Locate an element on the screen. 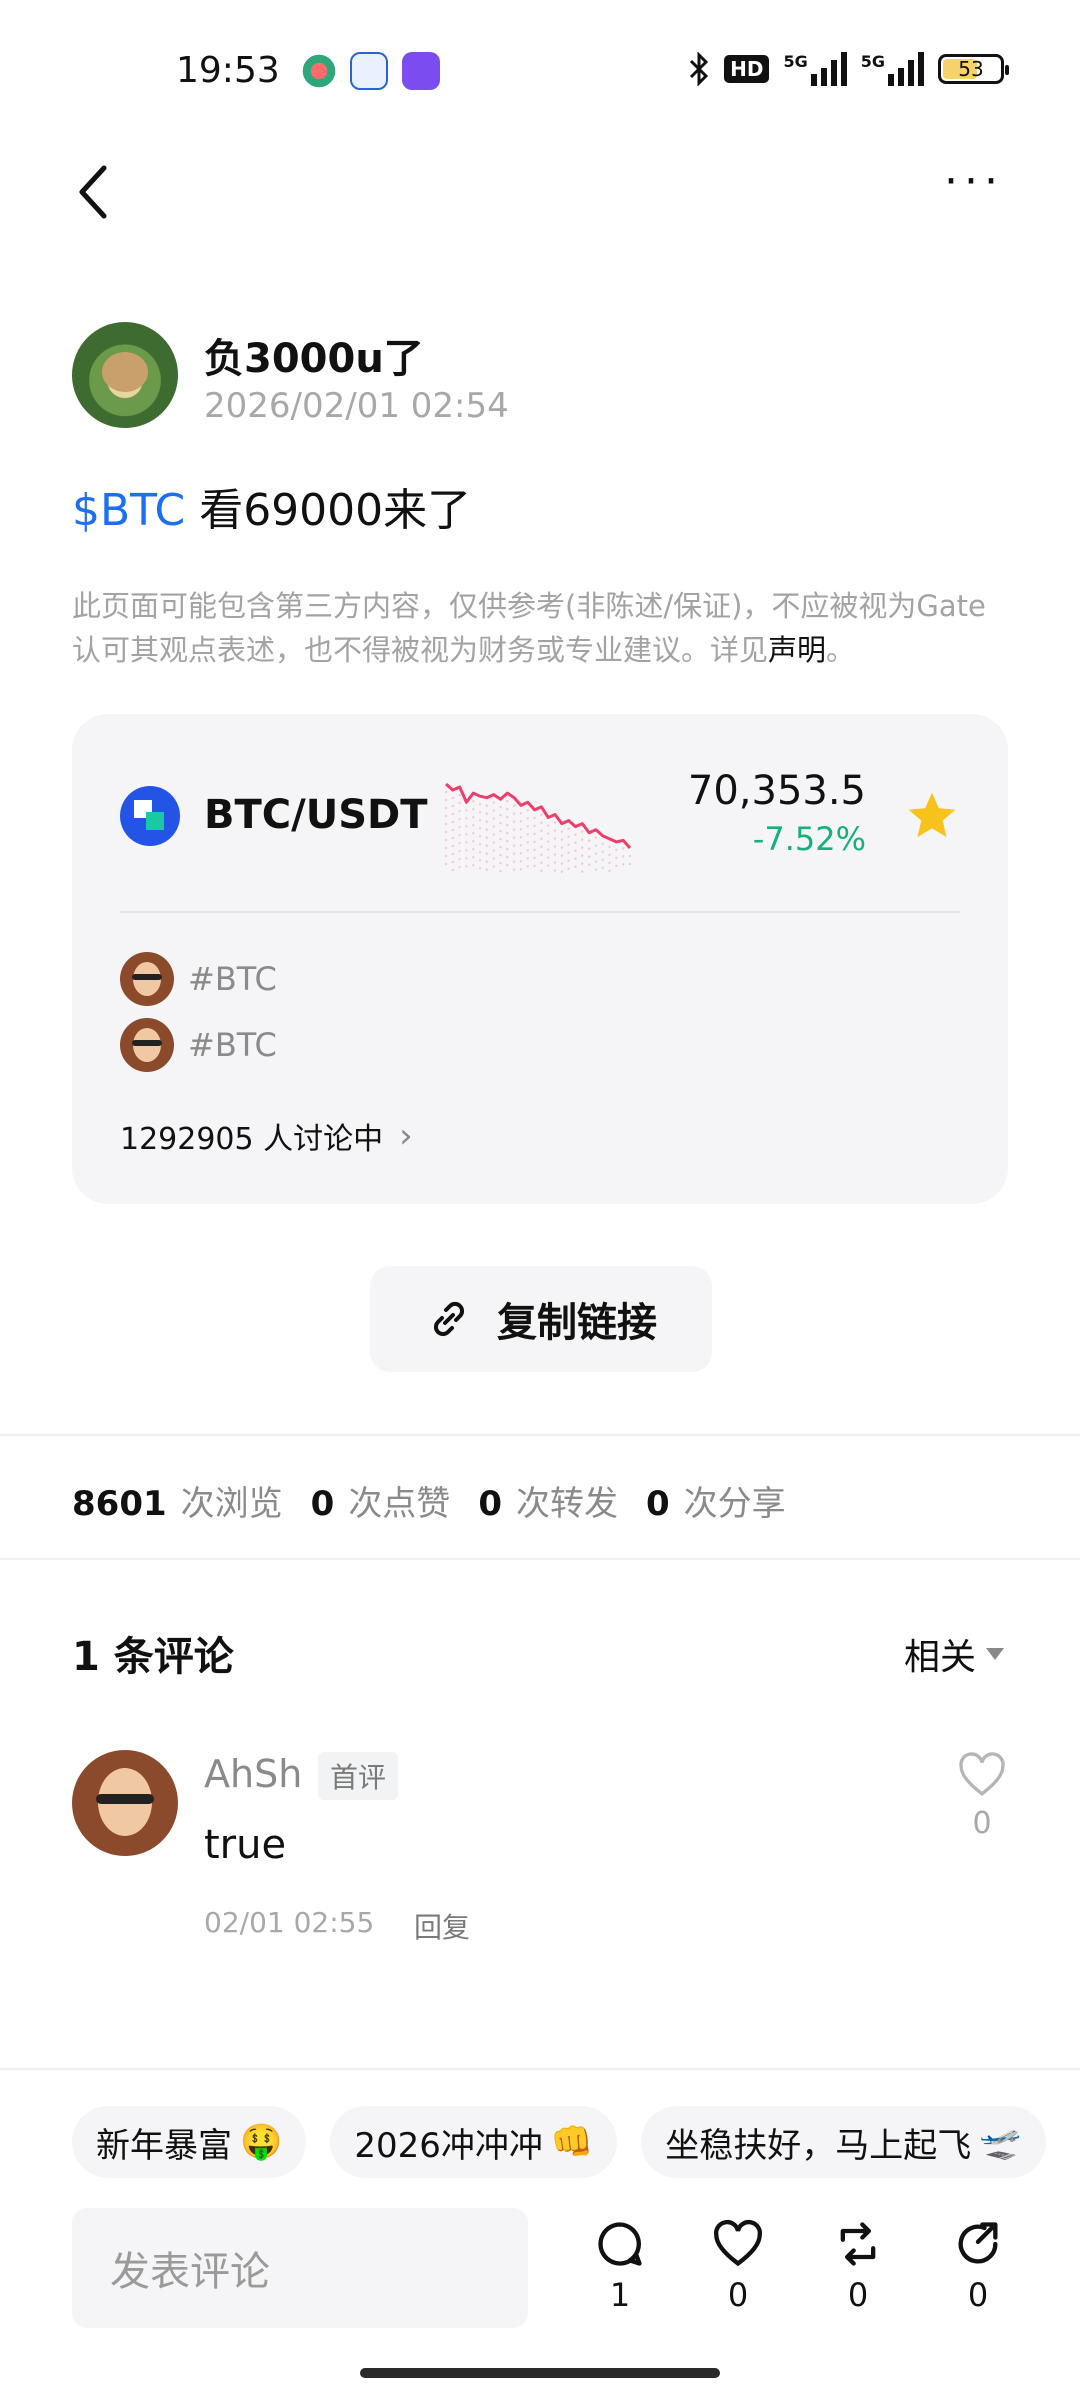  heart-icon is located at coordinates (738, 2243).